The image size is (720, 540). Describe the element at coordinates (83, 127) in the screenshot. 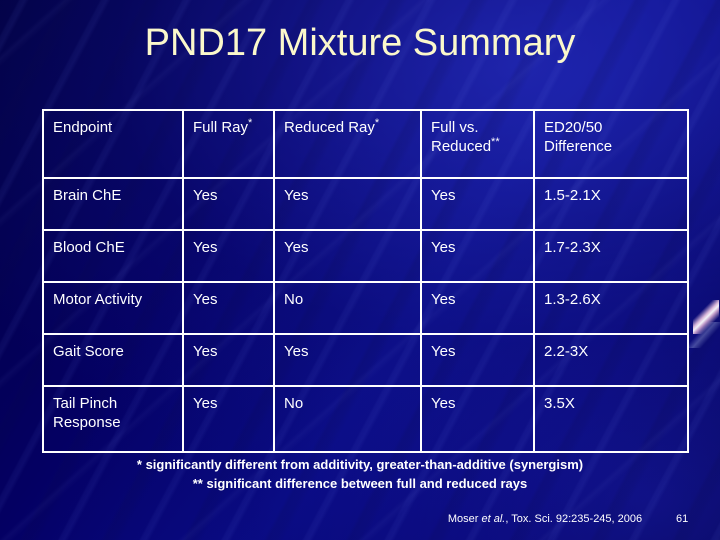

I see `column-header-endpoint-label: Endpoint` at that location.